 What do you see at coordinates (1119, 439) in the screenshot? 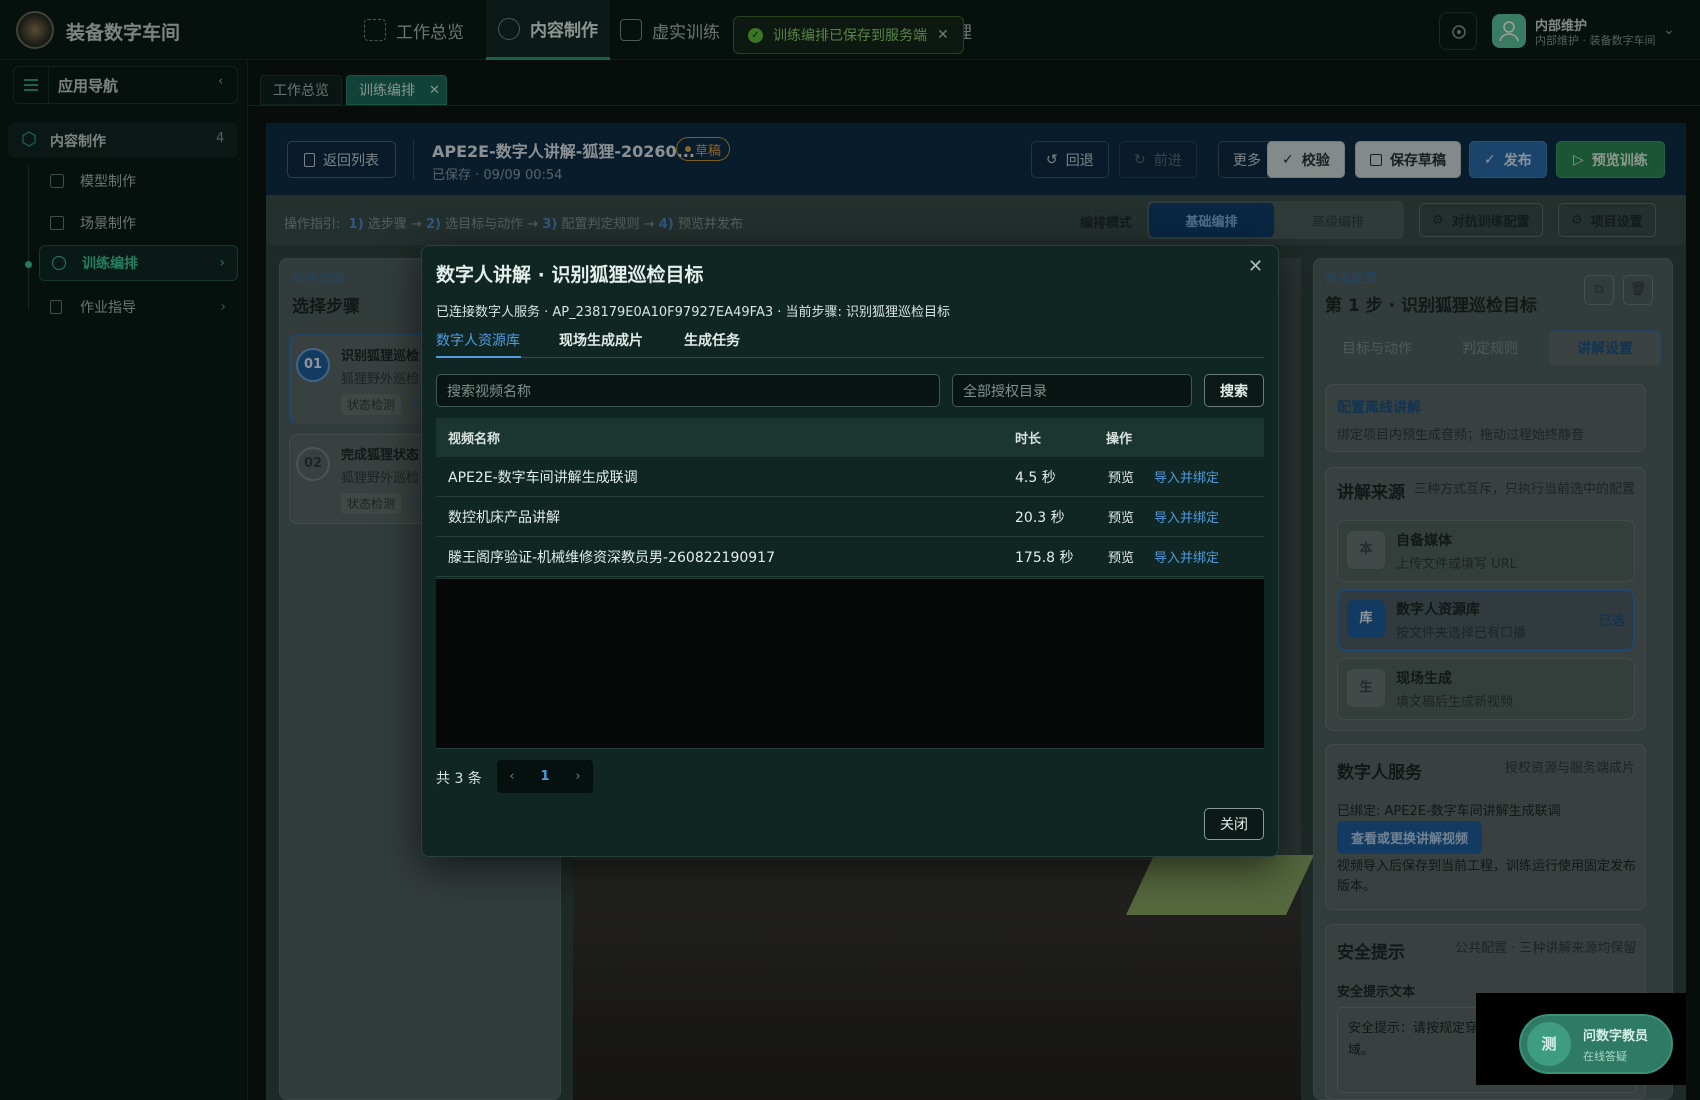
I see `column-action: 操作` at bounding box center [1119, 439].